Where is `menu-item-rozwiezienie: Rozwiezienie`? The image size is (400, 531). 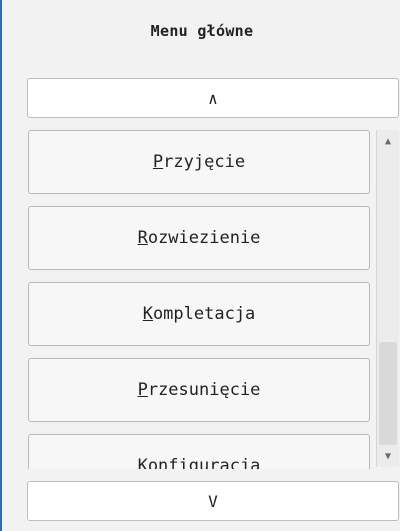
menu-item-rozwiezienie: Rozwiezienie is located at coordinates (199, 238).